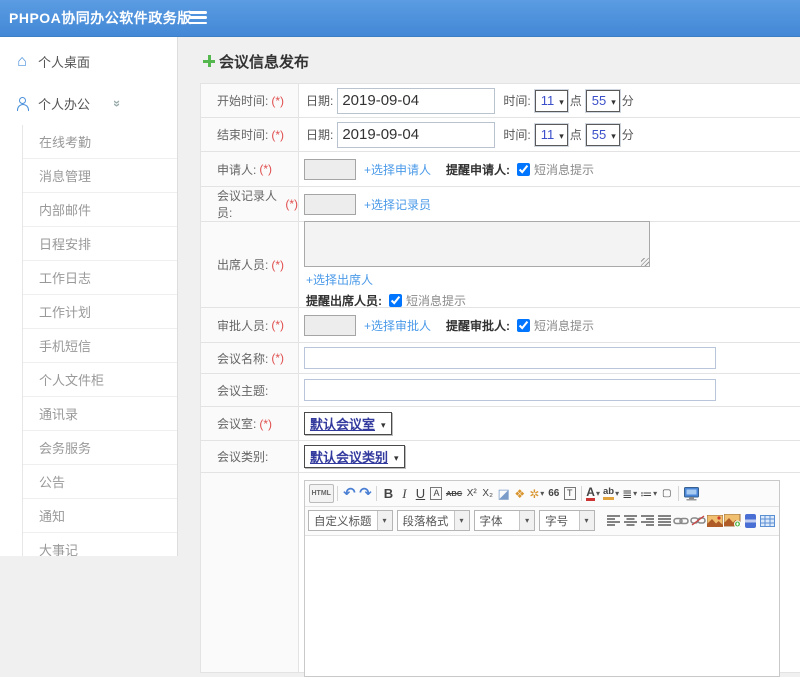 The height and width of the screenshot is (677, 800). What do you see at coordinates (354, 456) in the screenshot?
I see `meeting-category-select: 默认会议类别` at bounding box center [354, 456].